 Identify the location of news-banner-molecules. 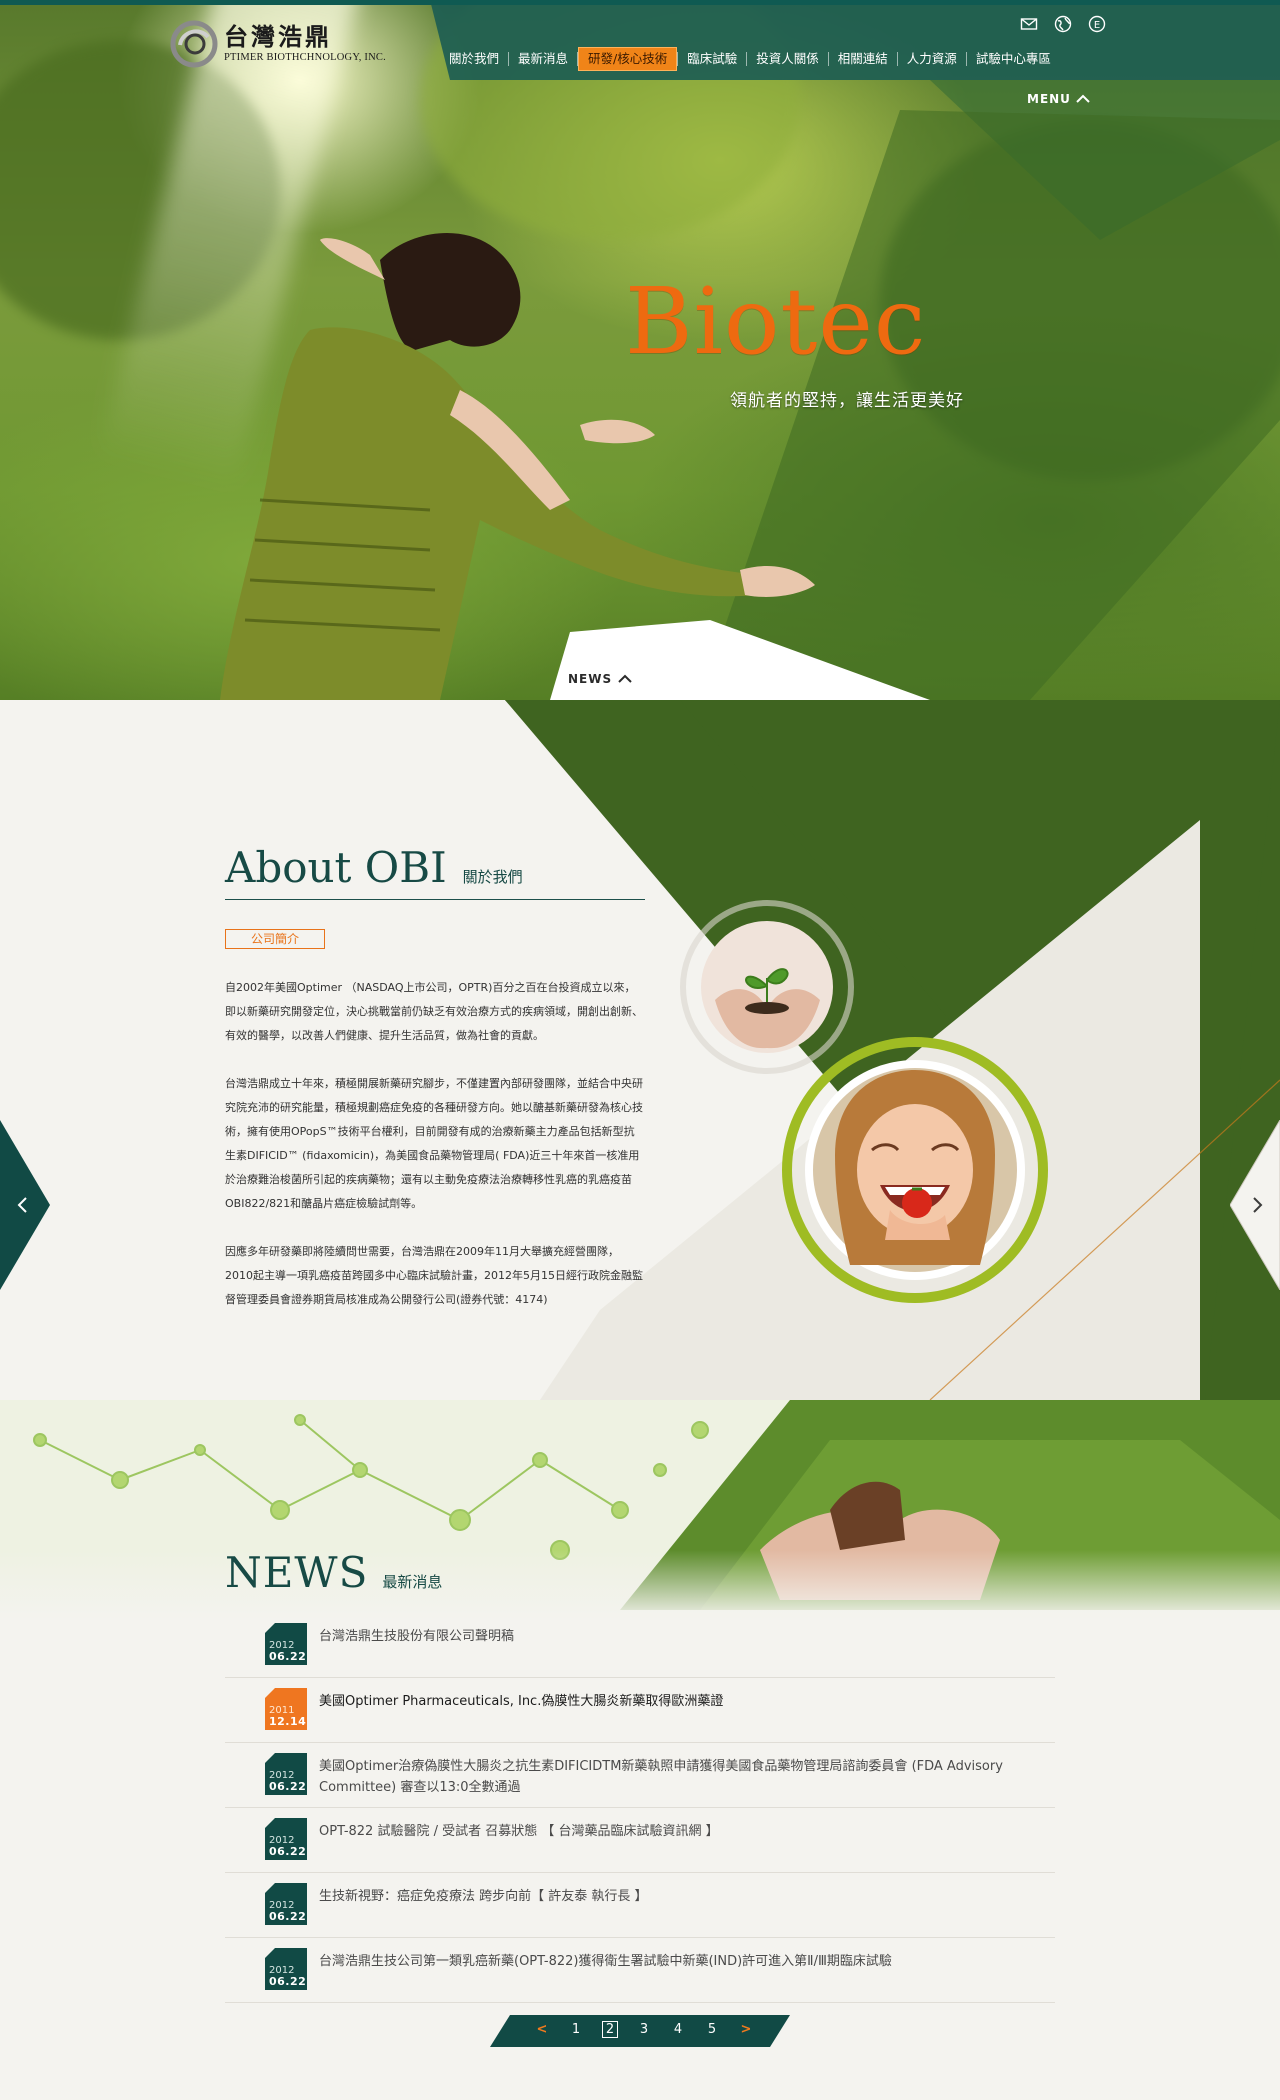
(640, 1510).